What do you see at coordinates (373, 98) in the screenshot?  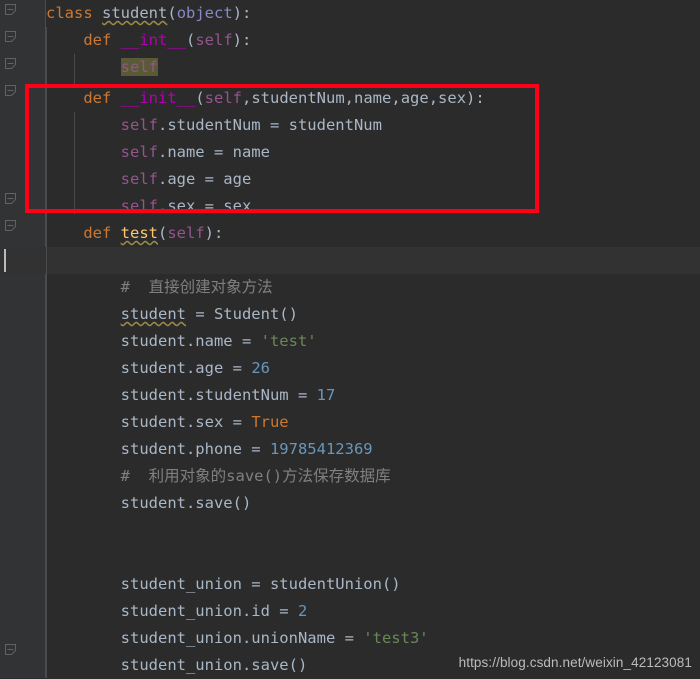 I see `code-token: name` at bounding box center [373, 98].